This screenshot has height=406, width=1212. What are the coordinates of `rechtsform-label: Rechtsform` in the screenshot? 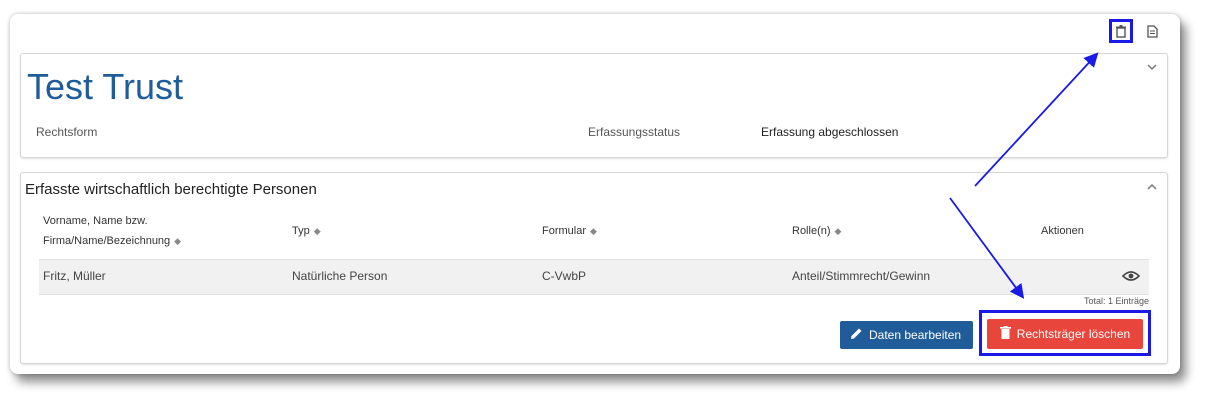 It's located at (67, 132).